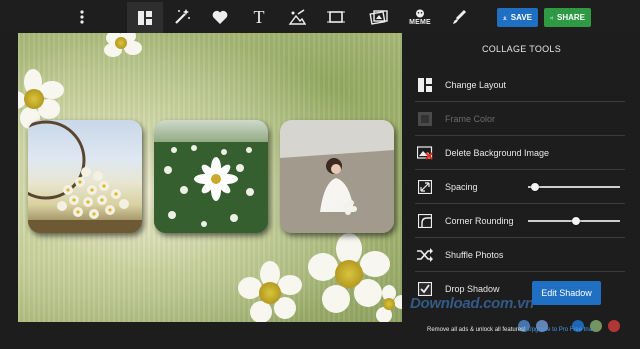  What do you see at coordinates (535, 187) in the screenshot?
I see `spacing-slider-knob` at bounding box center [535, 187].